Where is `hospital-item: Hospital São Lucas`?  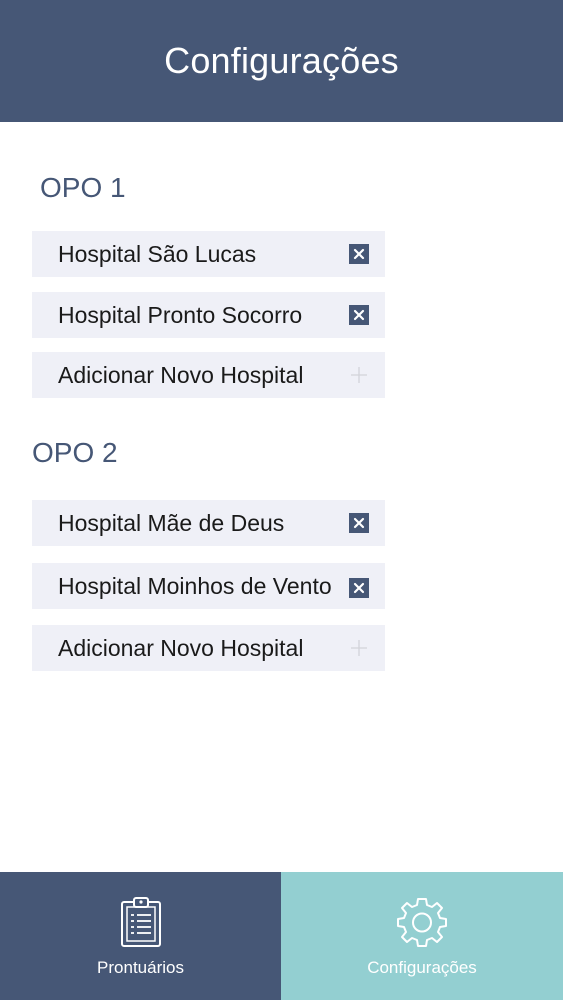 hospital-item: Hospital São Lucas is located at coordinates (208, 254).